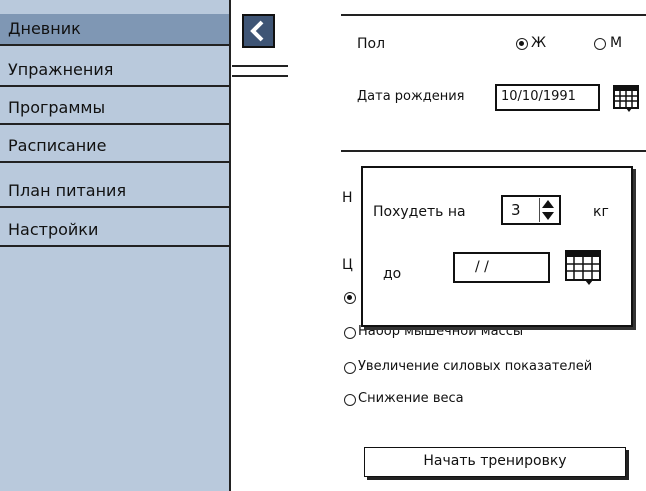 This screenshot has height=491, width=646. Describe the element at coordinates (475, 366) in the screenshot. I see `goal-label-strength: Увеличение силовых показателей` at that location.